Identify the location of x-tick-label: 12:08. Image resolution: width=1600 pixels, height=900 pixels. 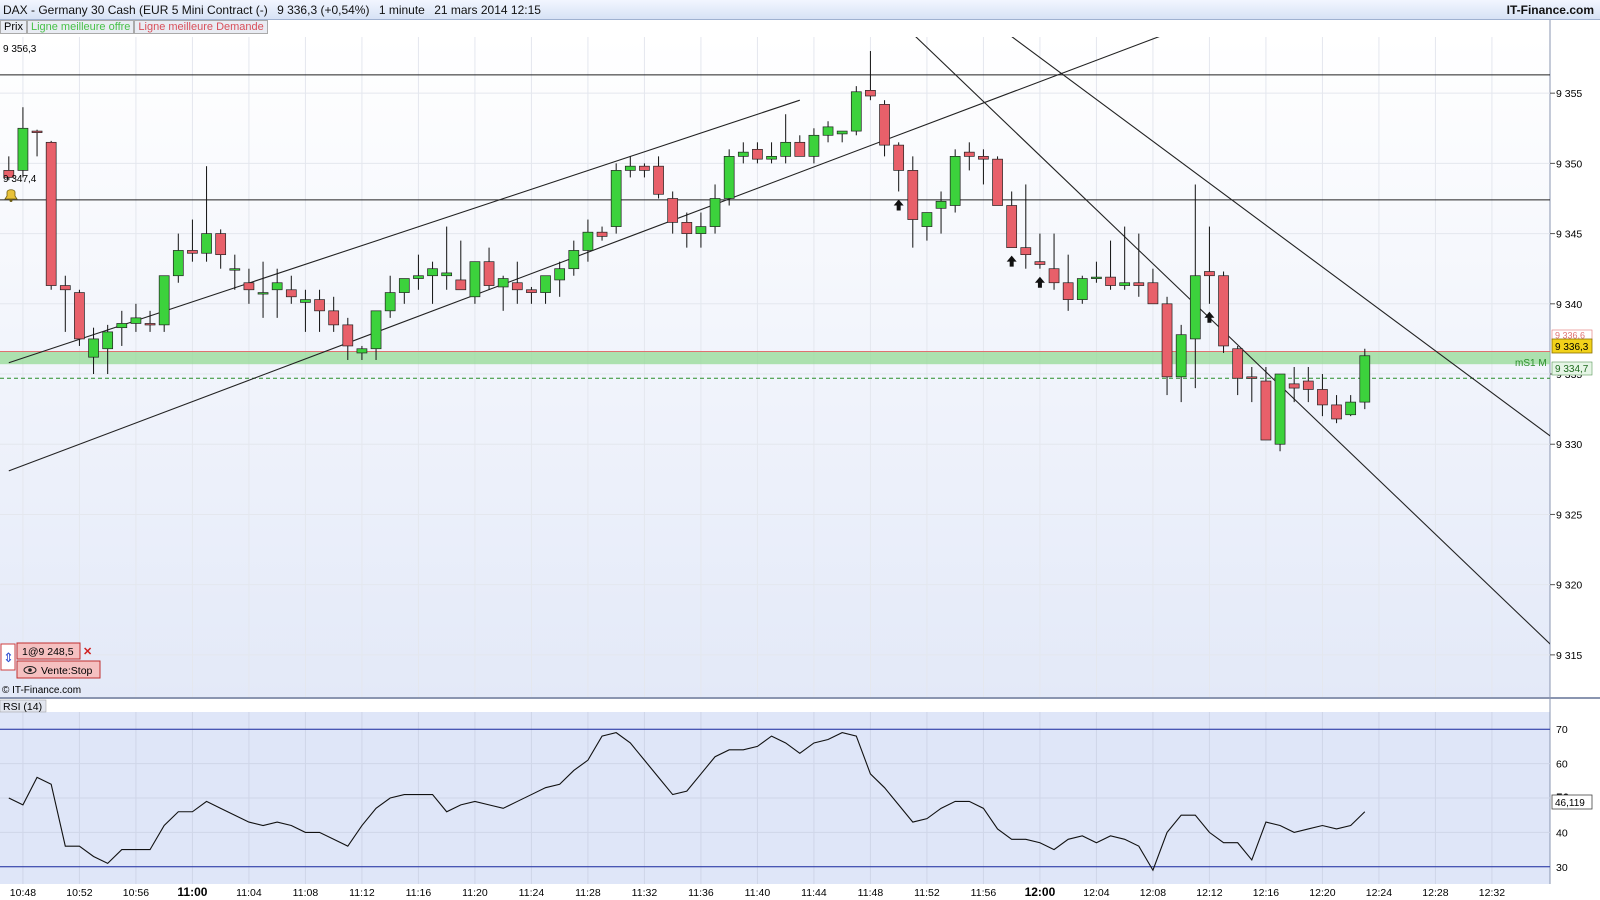
(1153, 893).